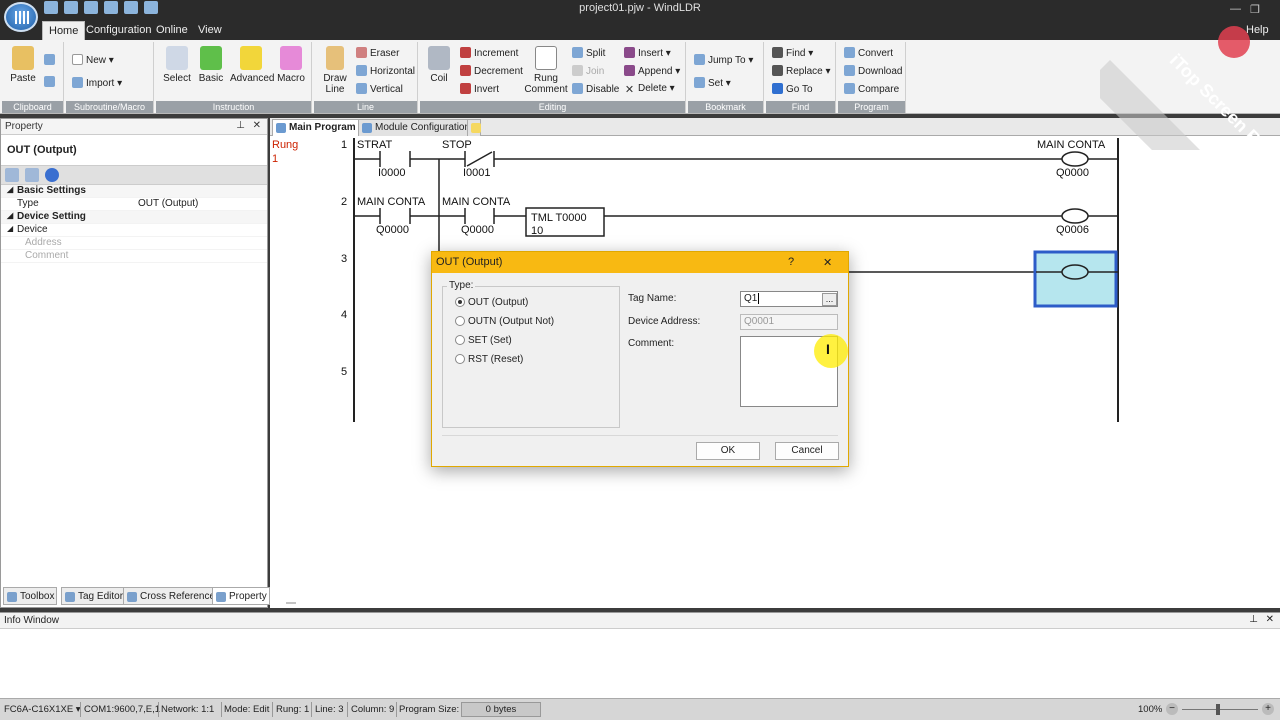  I want to click on tab-tag-editor: Tag Editor, so click(94, 596).